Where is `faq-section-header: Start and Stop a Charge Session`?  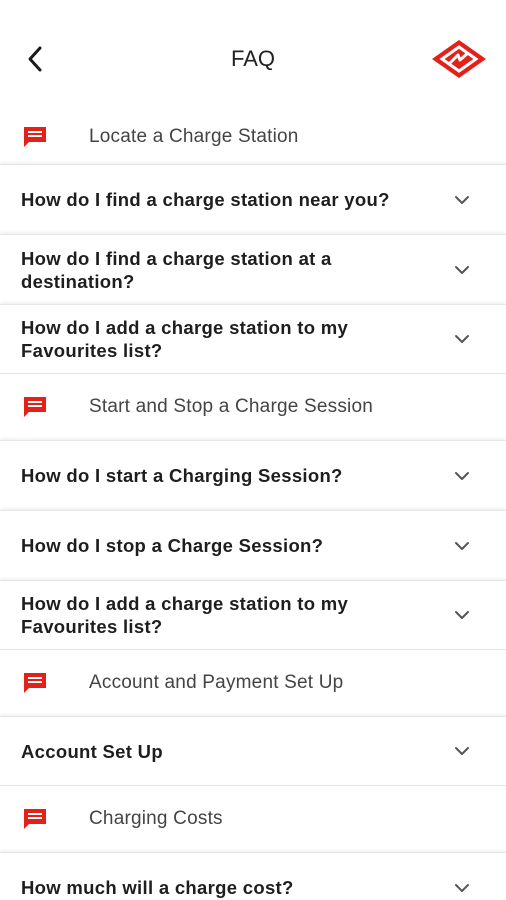
faq-section-header: Start and Stop a Charge Session is located at coordinates (253, 407).